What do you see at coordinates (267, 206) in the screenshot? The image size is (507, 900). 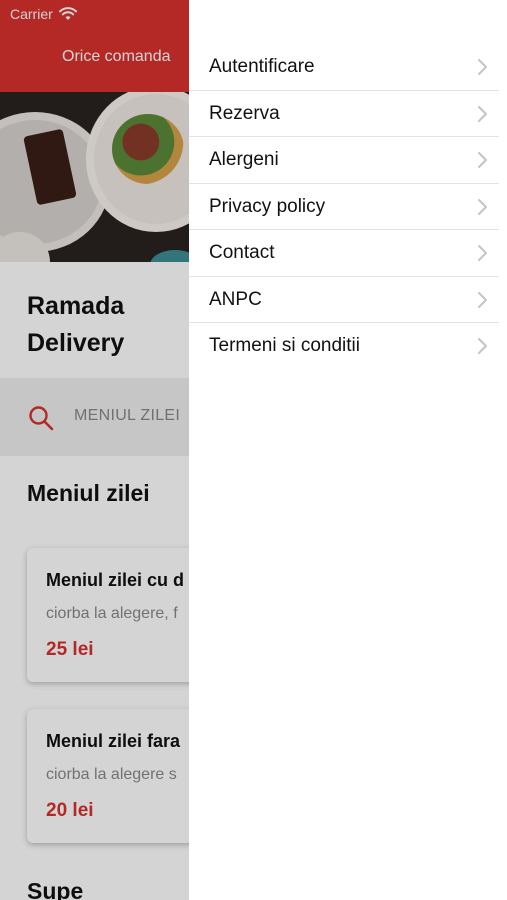 I see `drawer-item-label: Privacy policy` at bounding box center [267, 206].